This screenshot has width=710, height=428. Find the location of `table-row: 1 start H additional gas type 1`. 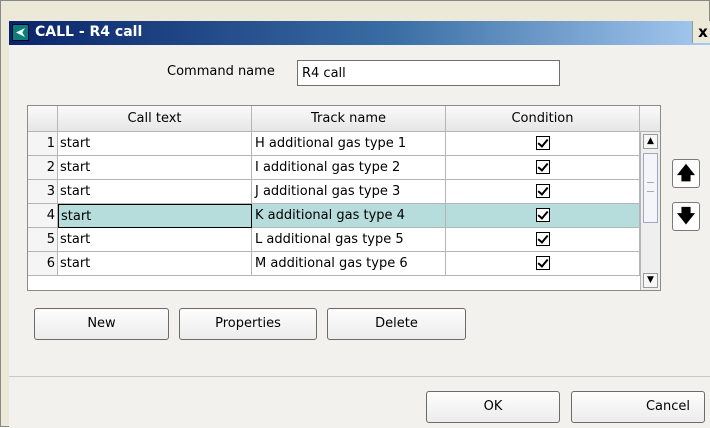

table-row: 1 start H additional gas type 1 is located at coordinates (334, 144).